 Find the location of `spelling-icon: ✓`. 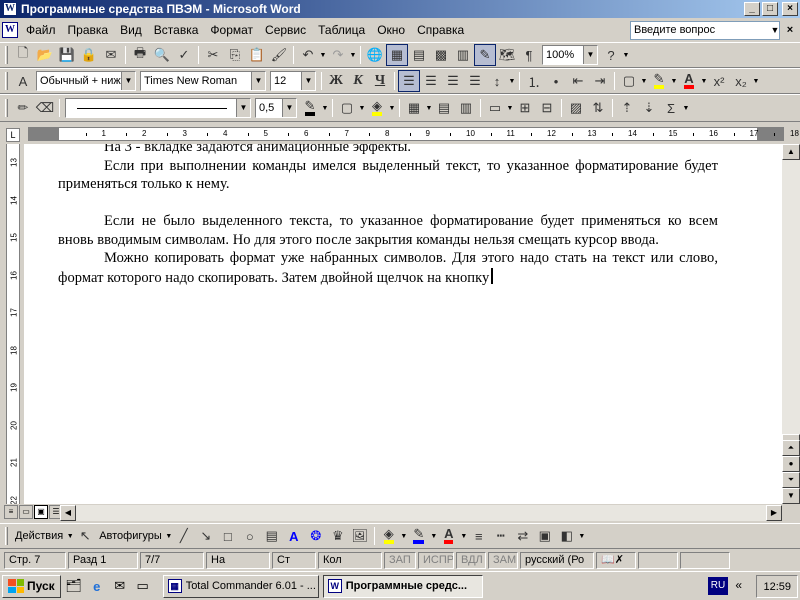

spelling-icon: ✓ is located at coordinates (184, 55).